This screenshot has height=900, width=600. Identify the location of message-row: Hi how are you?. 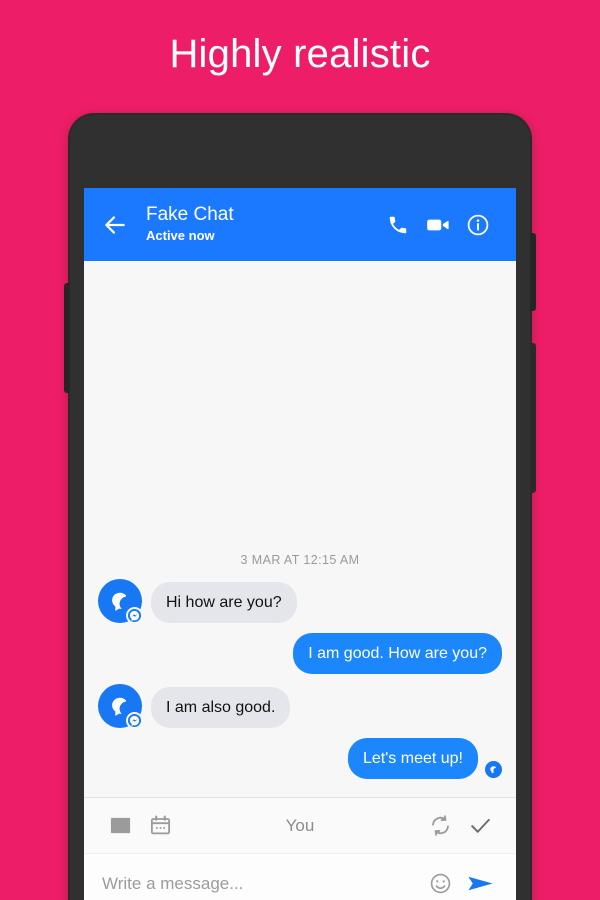
(300, 601).